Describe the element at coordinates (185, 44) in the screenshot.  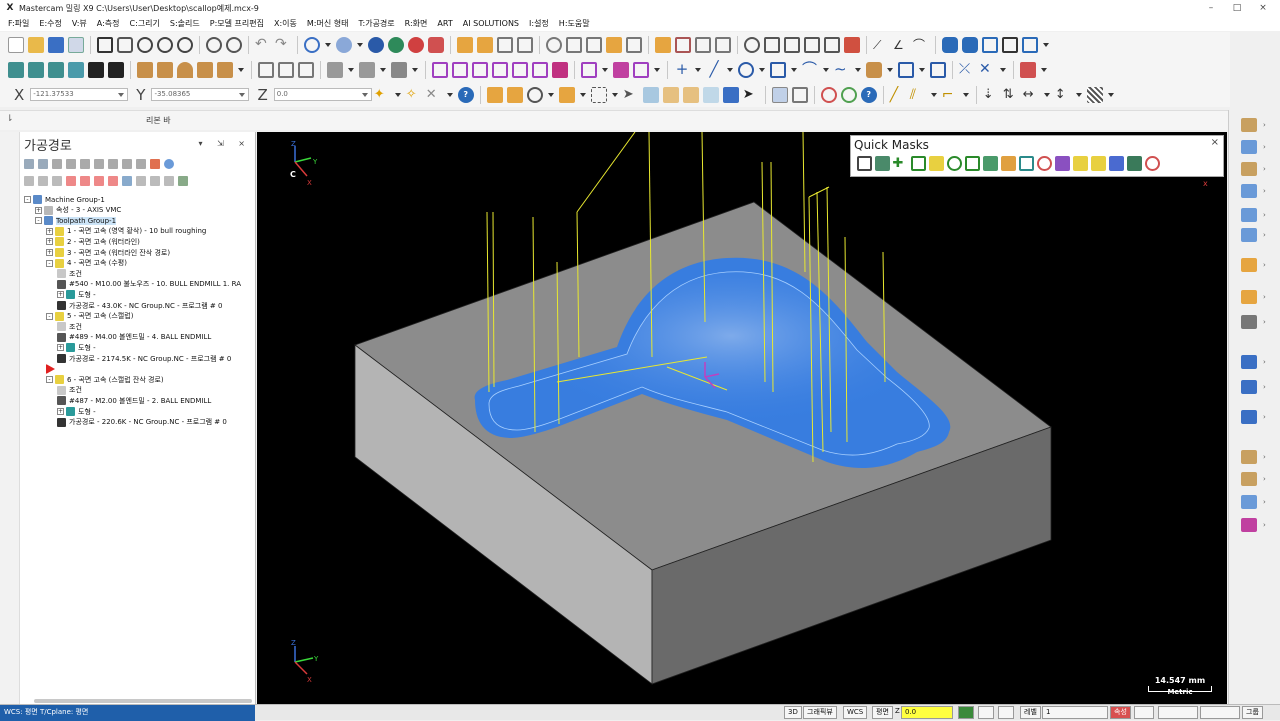
I see `zoom-selected-icon` at that location.